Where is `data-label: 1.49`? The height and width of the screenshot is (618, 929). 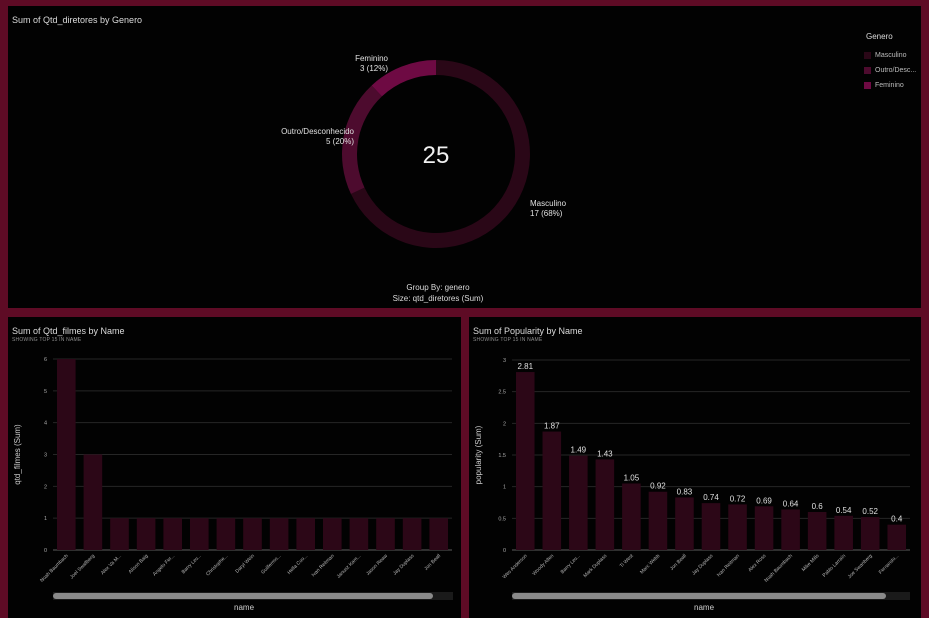 data-label: 1.49 is located at coordinates (579, 450).